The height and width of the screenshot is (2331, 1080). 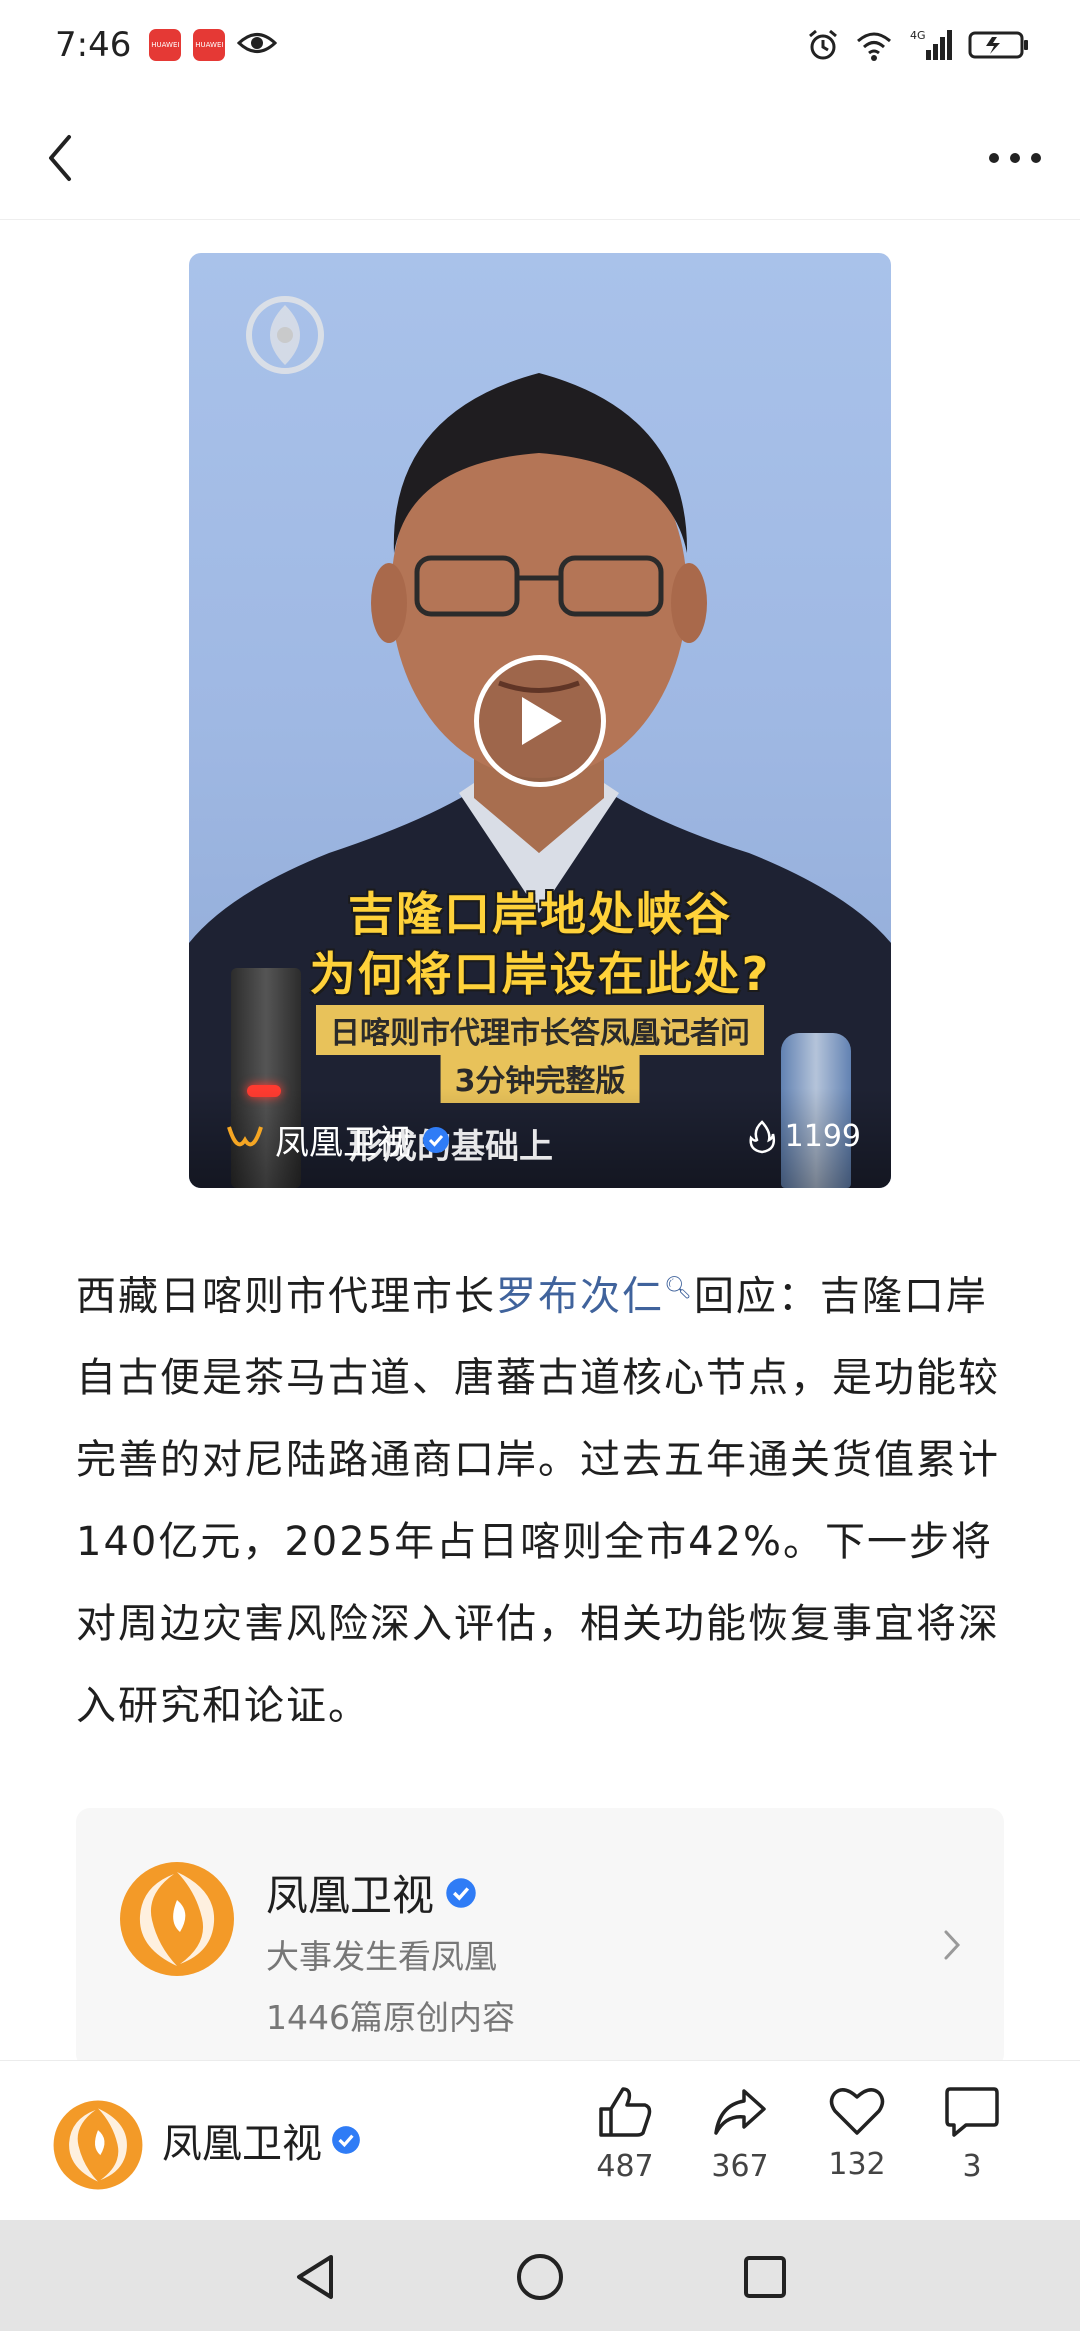 What do you see at coordinates (540, 974) in the screenshot?
I see `video-caption-line2: 为何将口岸设在此处?` at bounding box center [540, 974].